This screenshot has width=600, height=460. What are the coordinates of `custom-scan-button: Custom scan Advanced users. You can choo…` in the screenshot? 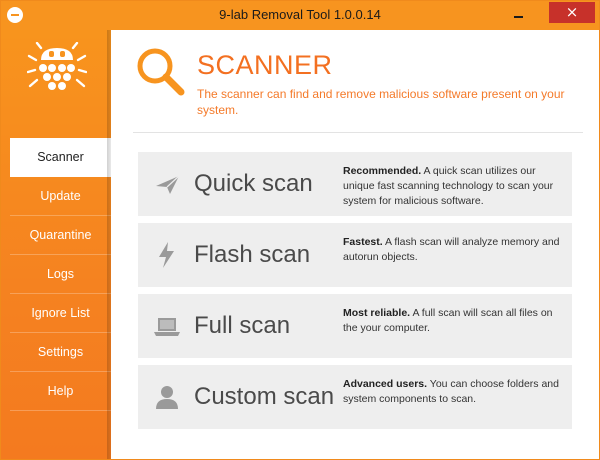 It's located at (355, 397).